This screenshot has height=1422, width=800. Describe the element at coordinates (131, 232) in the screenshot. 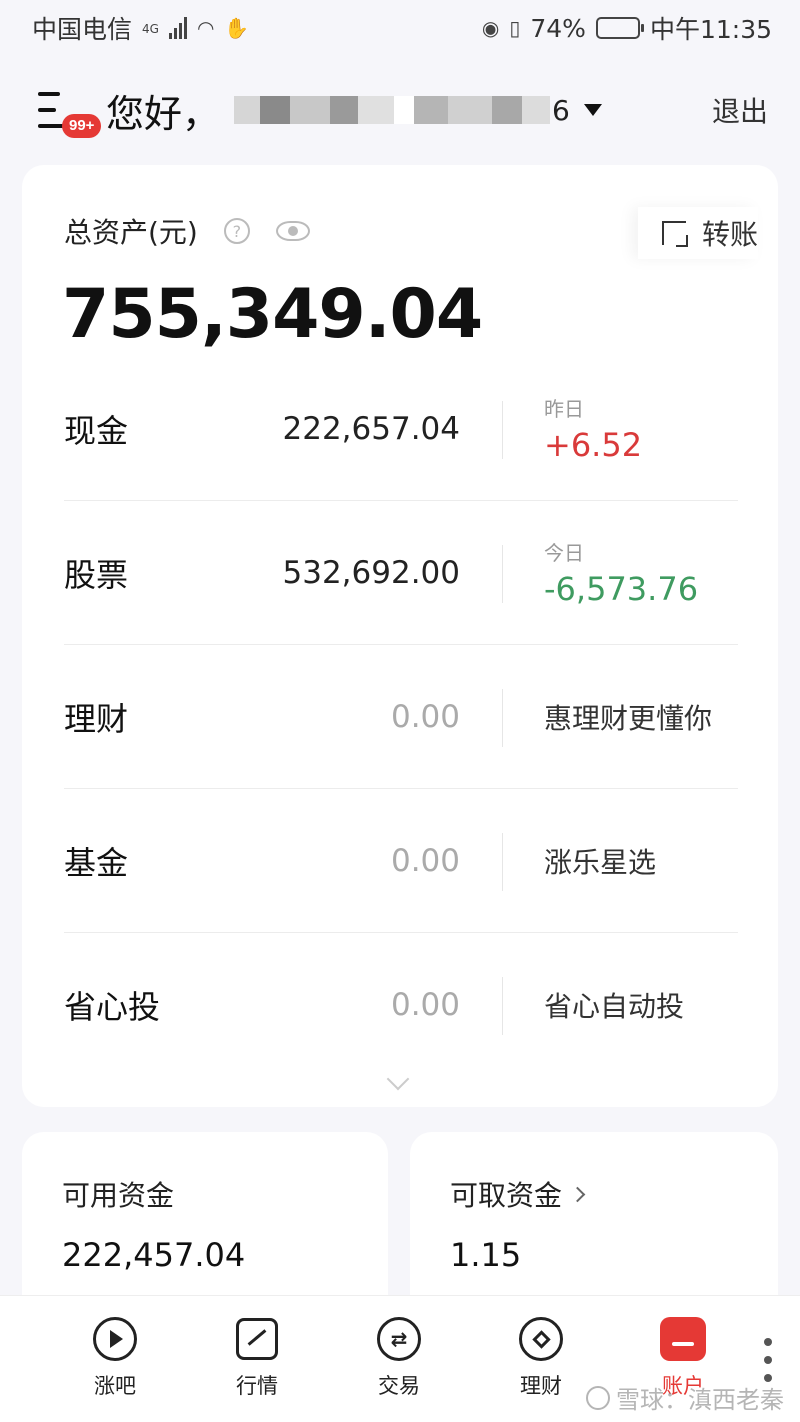

I see `total-assets-label: 总资产(元)` at that location.